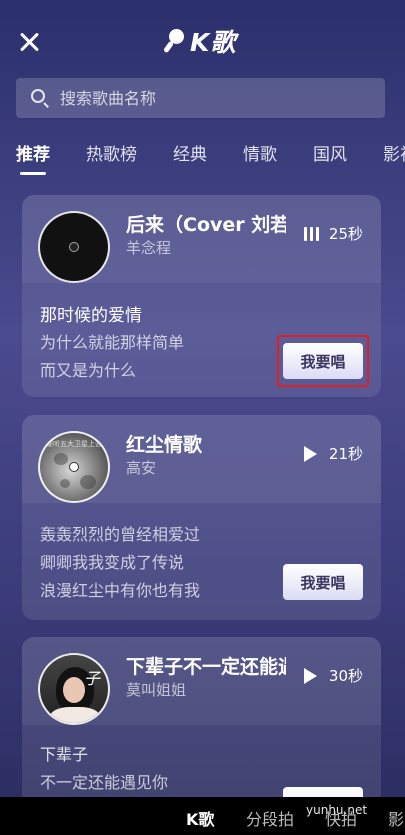 This screenshot has height=835, width=405. Describe the element at coordinates (156, 690) in the screenshot. I see `song-artist: 莫叫姐姐` at that location.